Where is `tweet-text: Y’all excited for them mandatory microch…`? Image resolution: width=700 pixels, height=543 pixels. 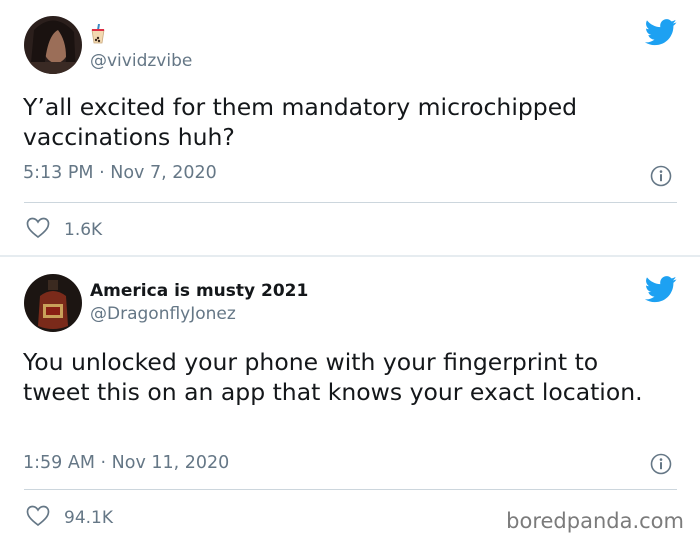
tweet-text: Y’all excited for them mandatory microch… is located at coordinates (300, 122).